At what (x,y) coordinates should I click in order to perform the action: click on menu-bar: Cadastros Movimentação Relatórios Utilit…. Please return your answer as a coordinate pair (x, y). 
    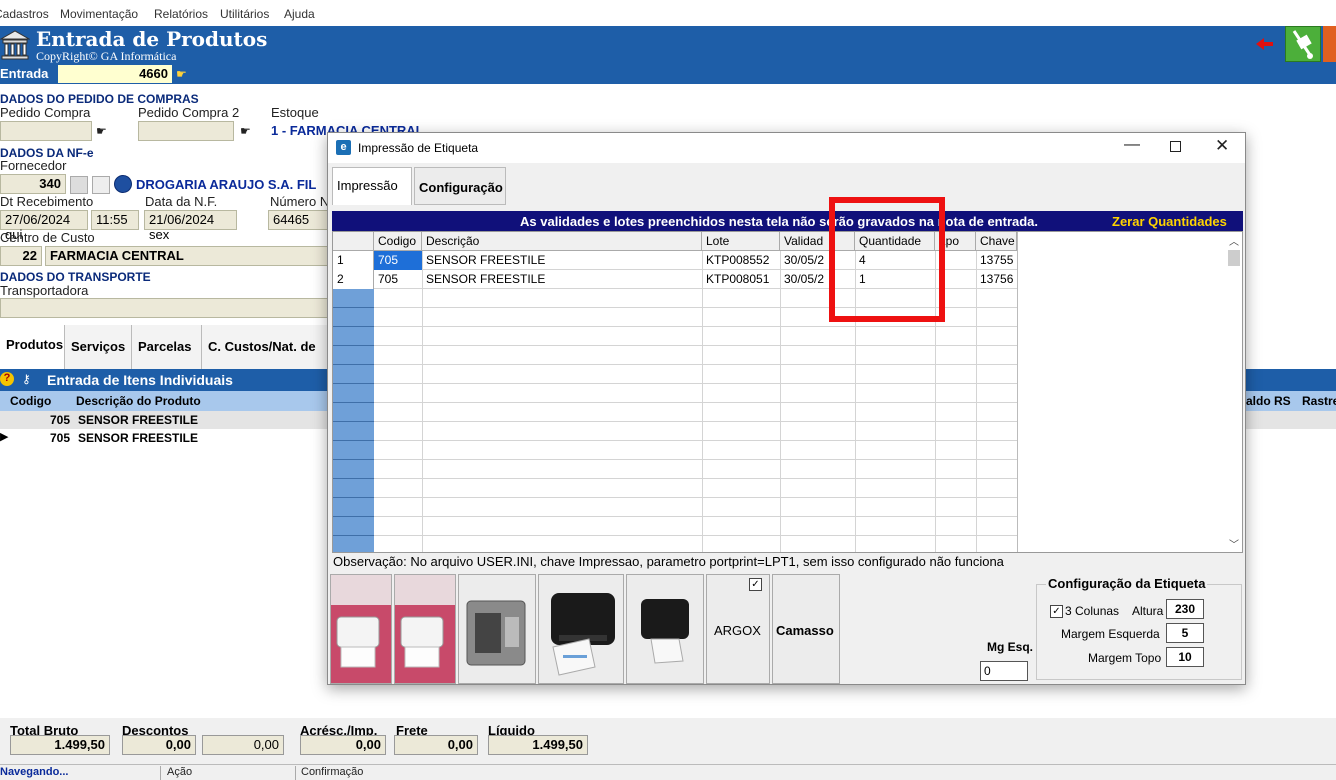
    Looking at the image, I should click on (668, 13).